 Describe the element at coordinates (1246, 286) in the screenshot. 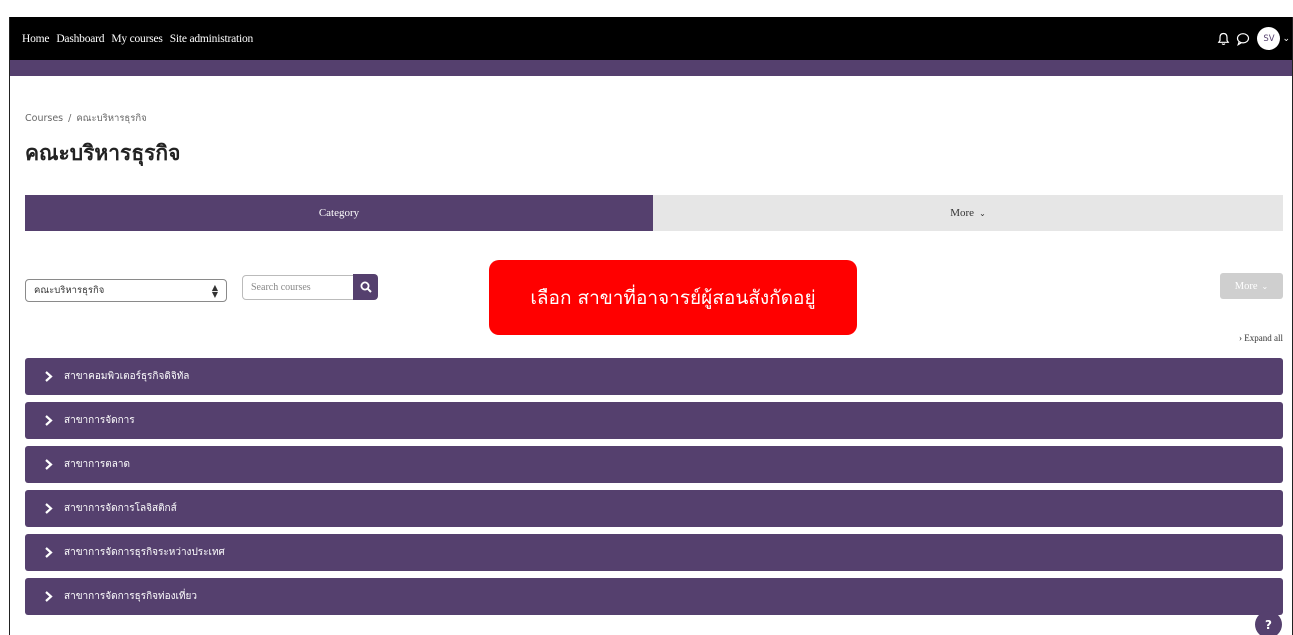

I see `more-button-label: More` at that location.